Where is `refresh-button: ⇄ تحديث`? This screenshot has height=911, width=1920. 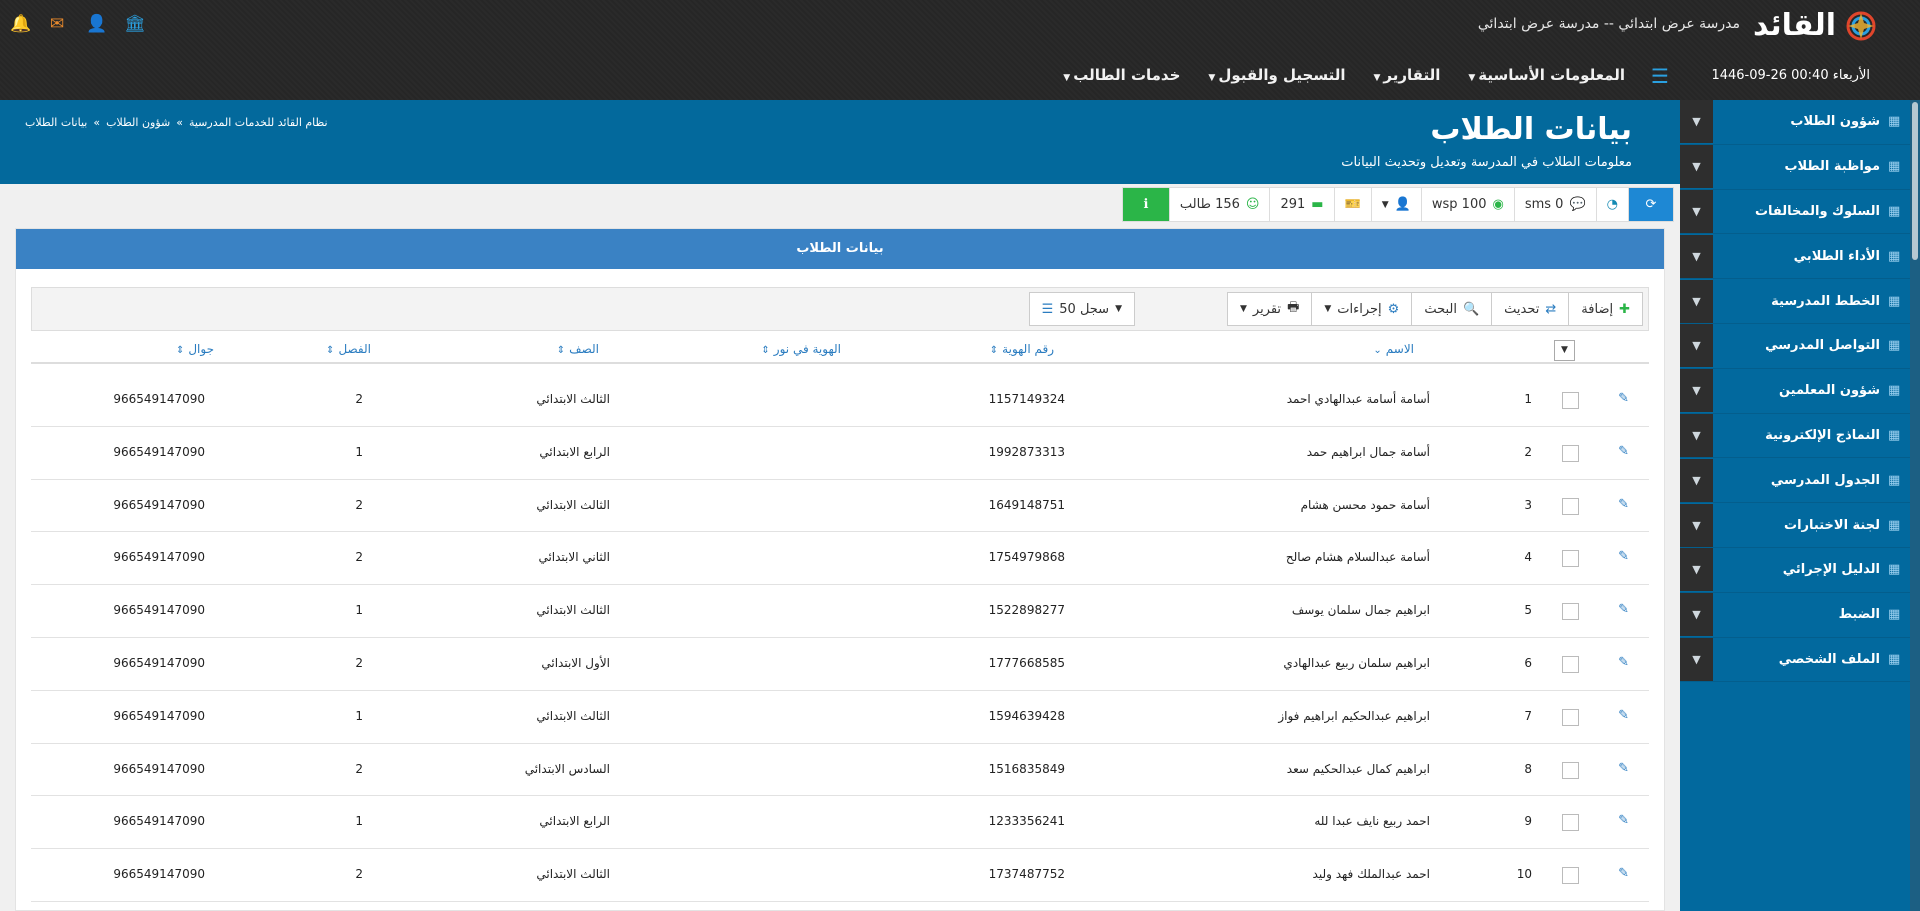
refresh-button: ⇄ تحديث is located at coordinates (1530, 309).